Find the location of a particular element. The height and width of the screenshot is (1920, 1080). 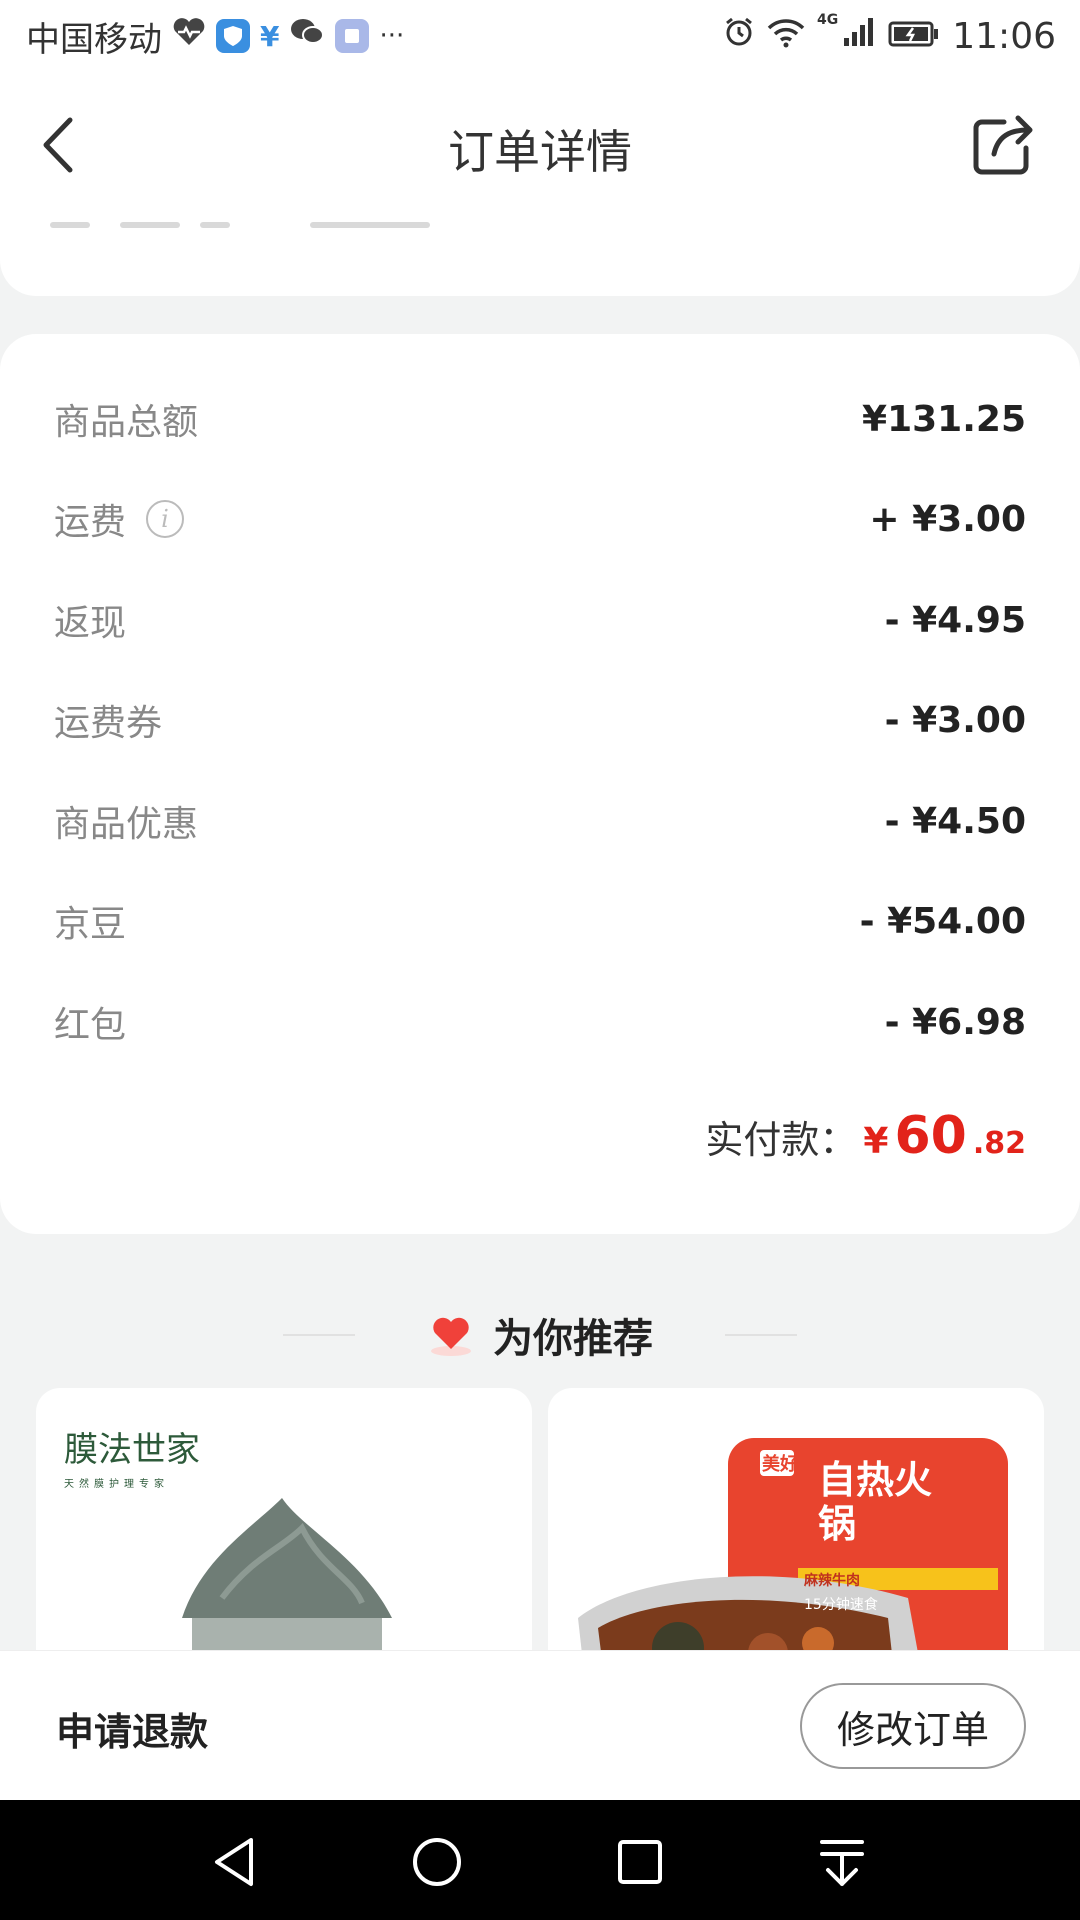

price-row-shipping-coupon: 运费券 - ¥3.00 is located at coordinates (540, 720).